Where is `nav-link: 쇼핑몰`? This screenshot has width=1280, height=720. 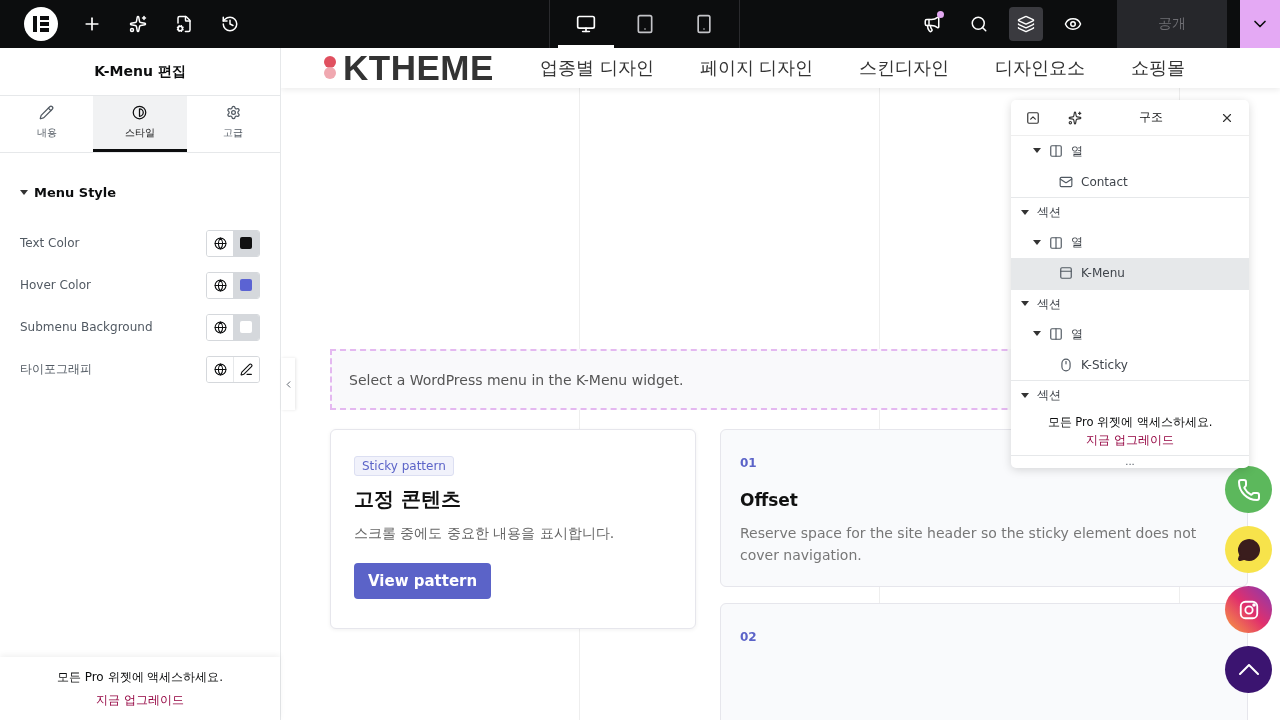 nav-link: 쇼핑몰 is located at coordinates (1158, 68).